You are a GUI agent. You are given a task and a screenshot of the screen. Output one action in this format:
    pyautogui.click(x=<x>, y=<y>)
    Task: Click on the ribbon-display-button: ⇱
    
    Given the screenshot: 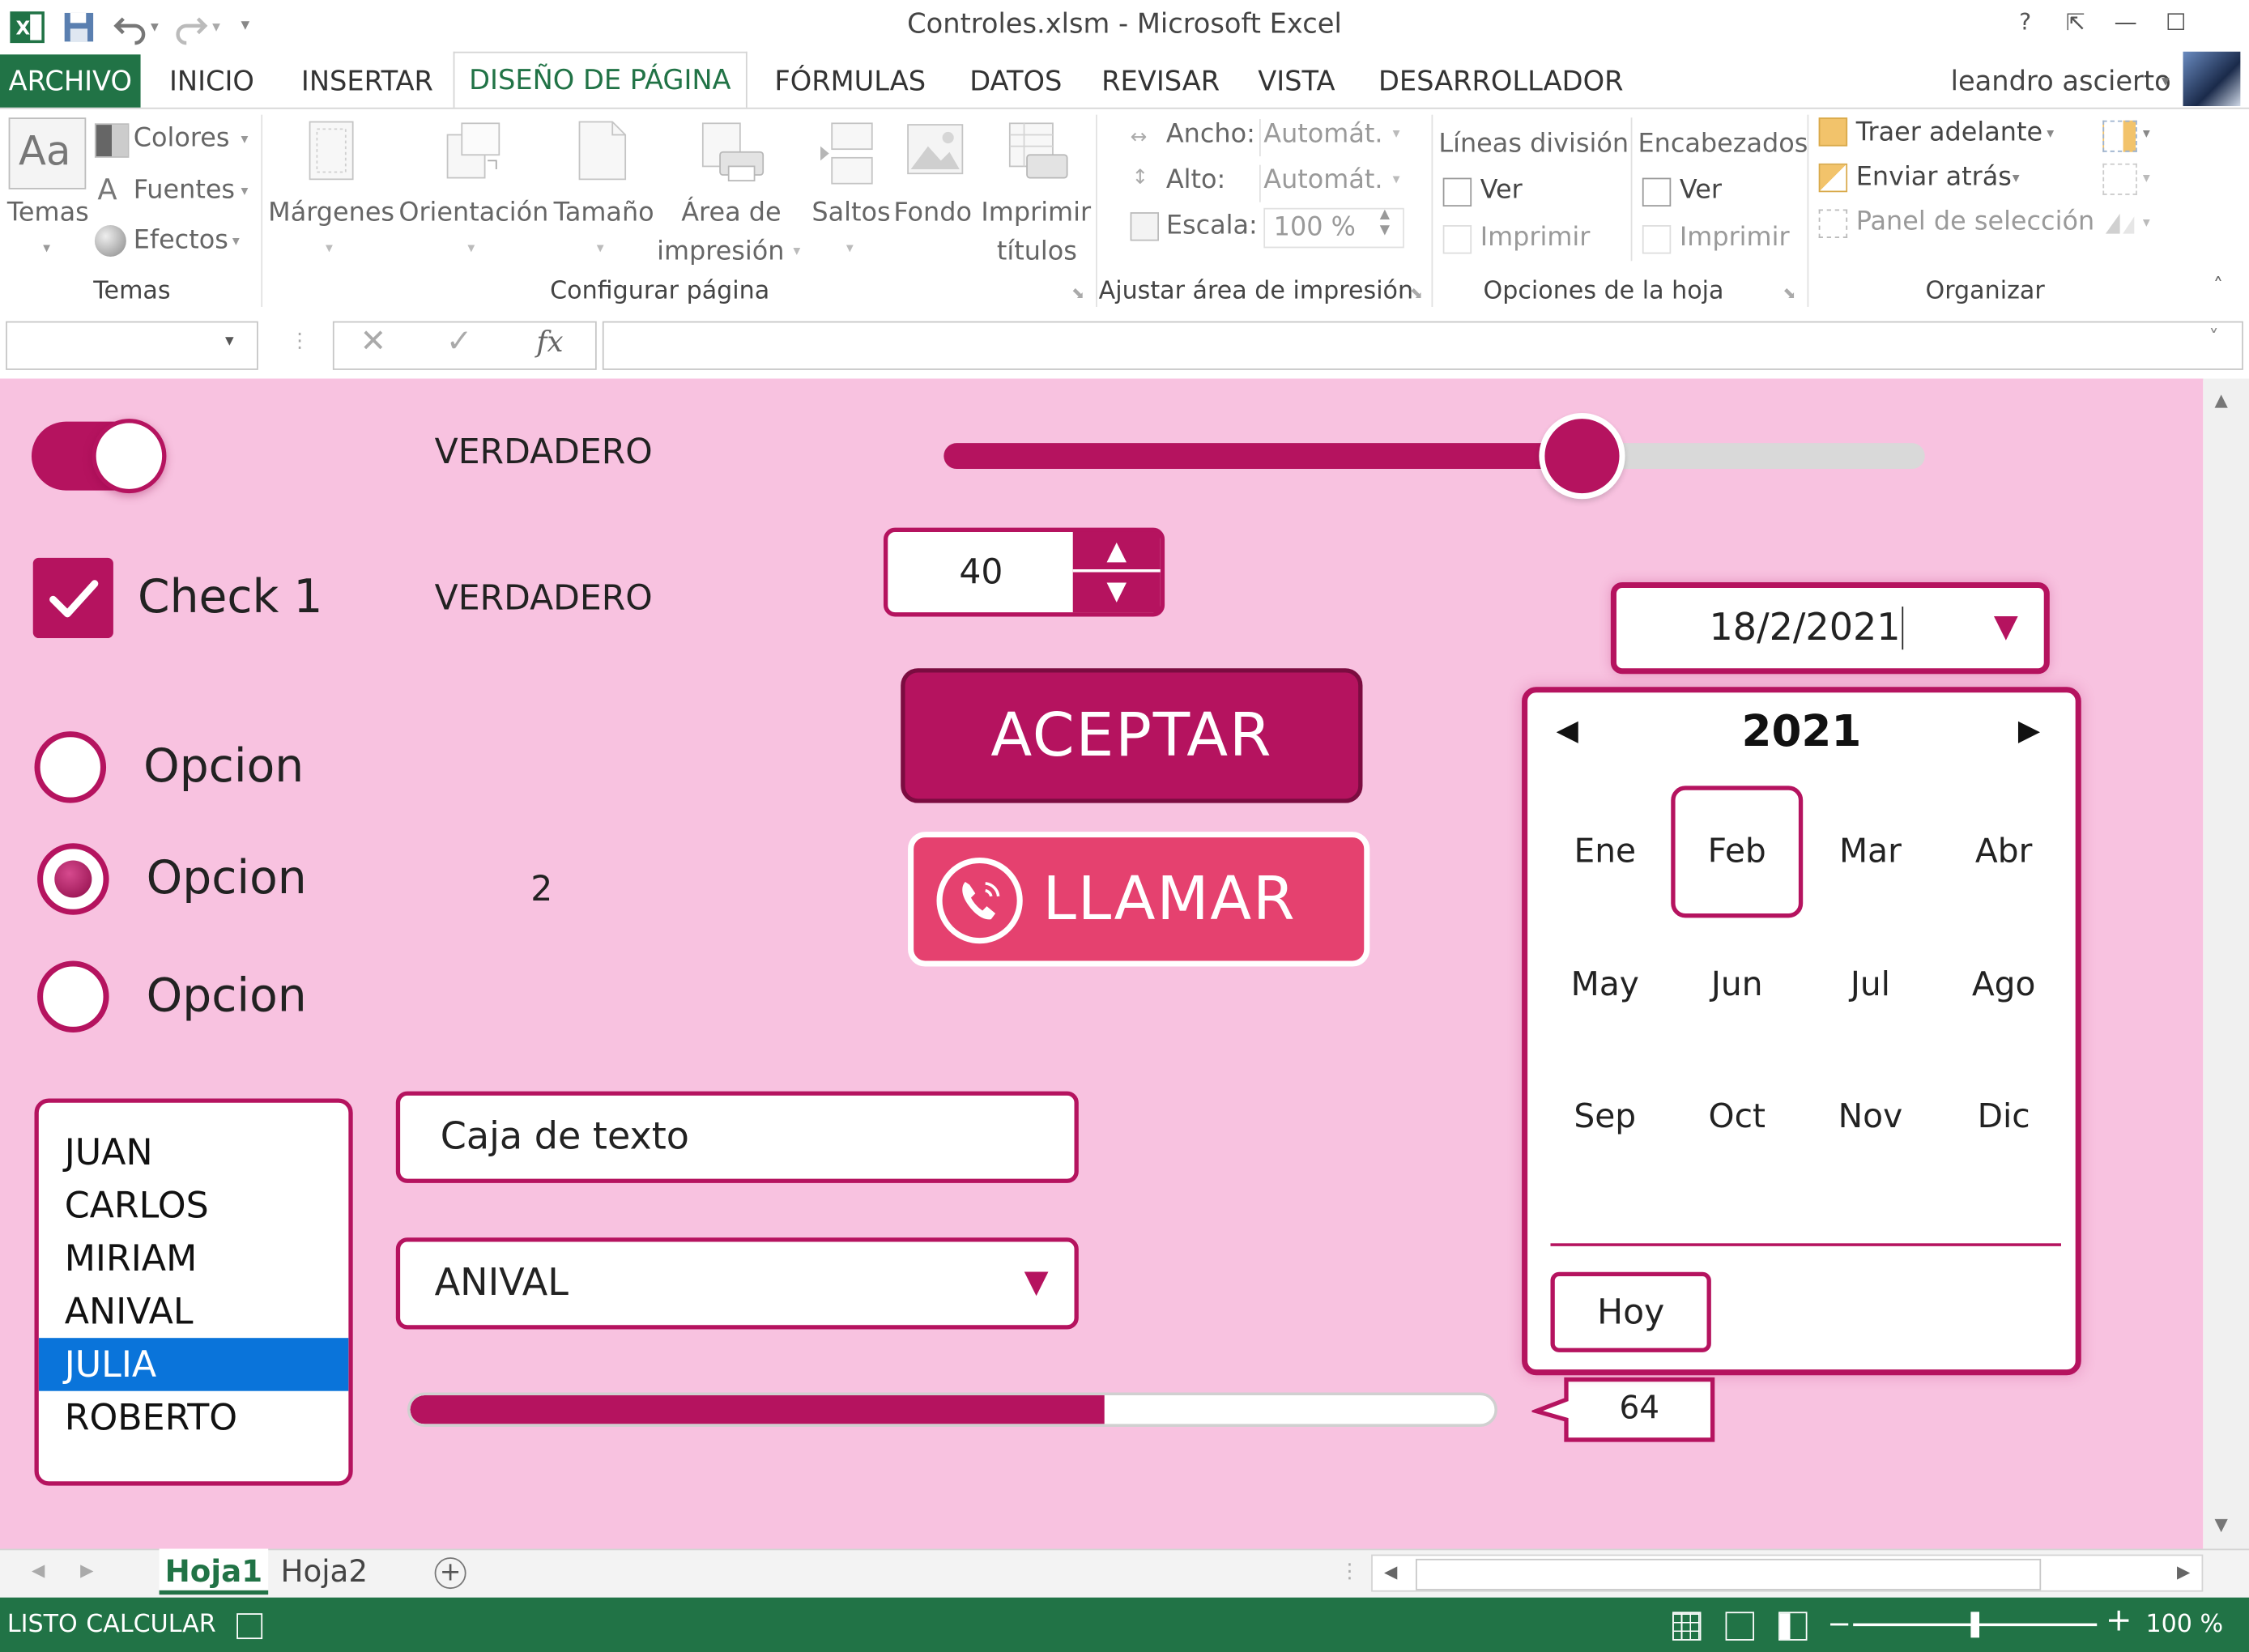 What is the action you would take?
    pyautogui.click(x=2075, y=22)
    